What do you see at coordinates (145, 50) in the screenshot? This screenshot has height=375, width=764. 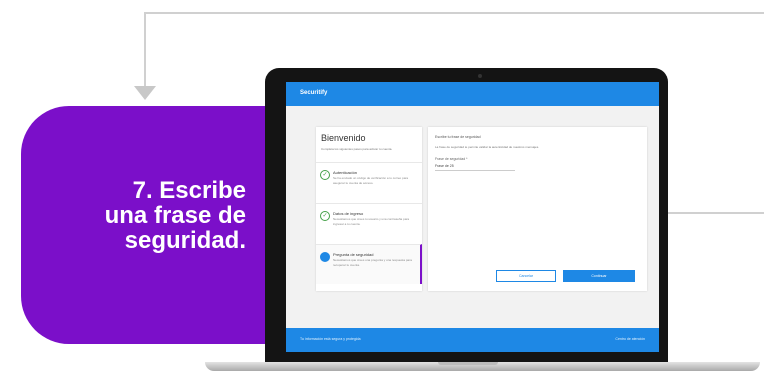 I see `connector-line-vertical` at bounding box center [145, 50].